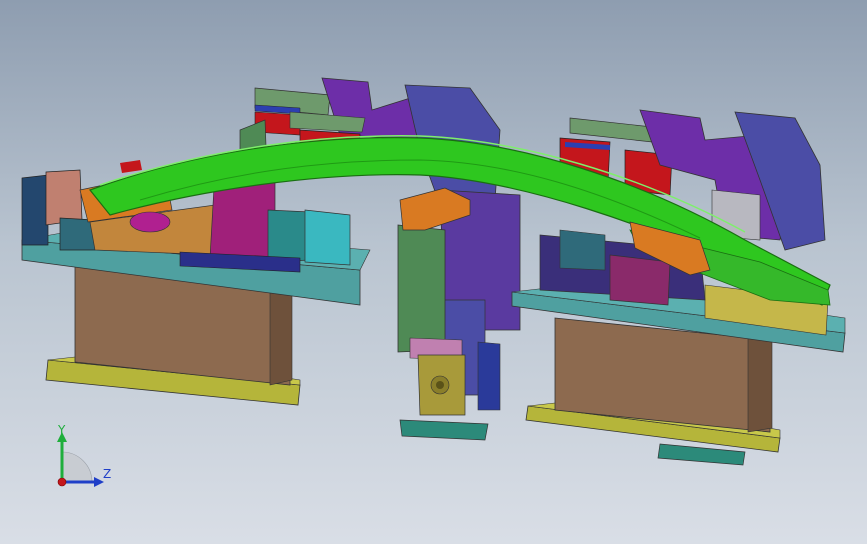  What do you see at coordinates (640, 280) in the screenshot?
I see `right-magenta-block` at bounding box center [640, 280].